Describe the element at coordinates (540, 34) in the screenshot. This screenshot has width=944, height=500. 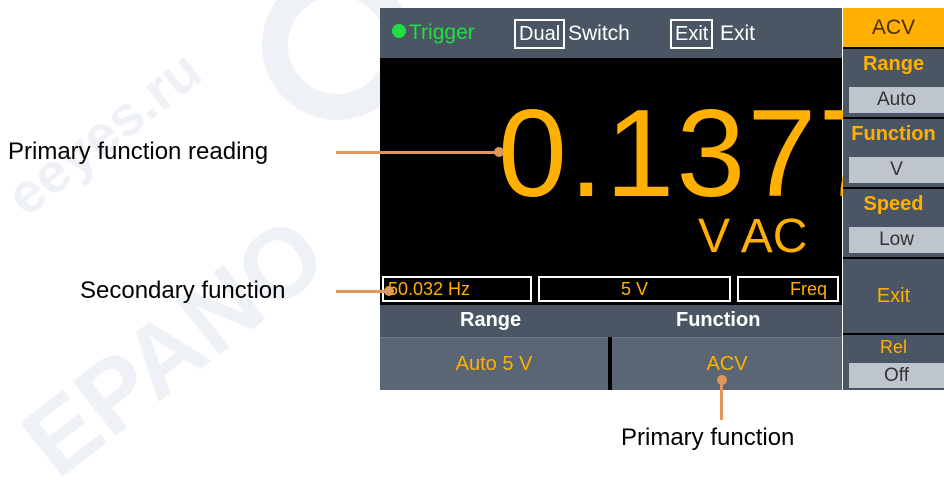
I see `dual-key-box: Dual` at that location.